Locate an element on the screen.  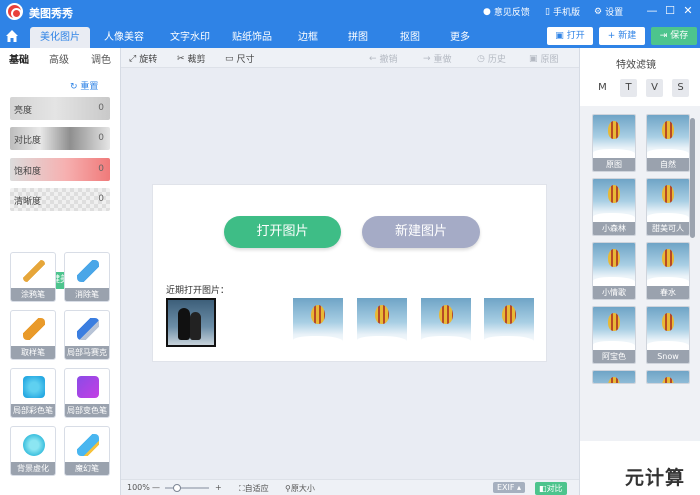
tool-background-blur: 背景虚化 is located at coordinates (33, 451).